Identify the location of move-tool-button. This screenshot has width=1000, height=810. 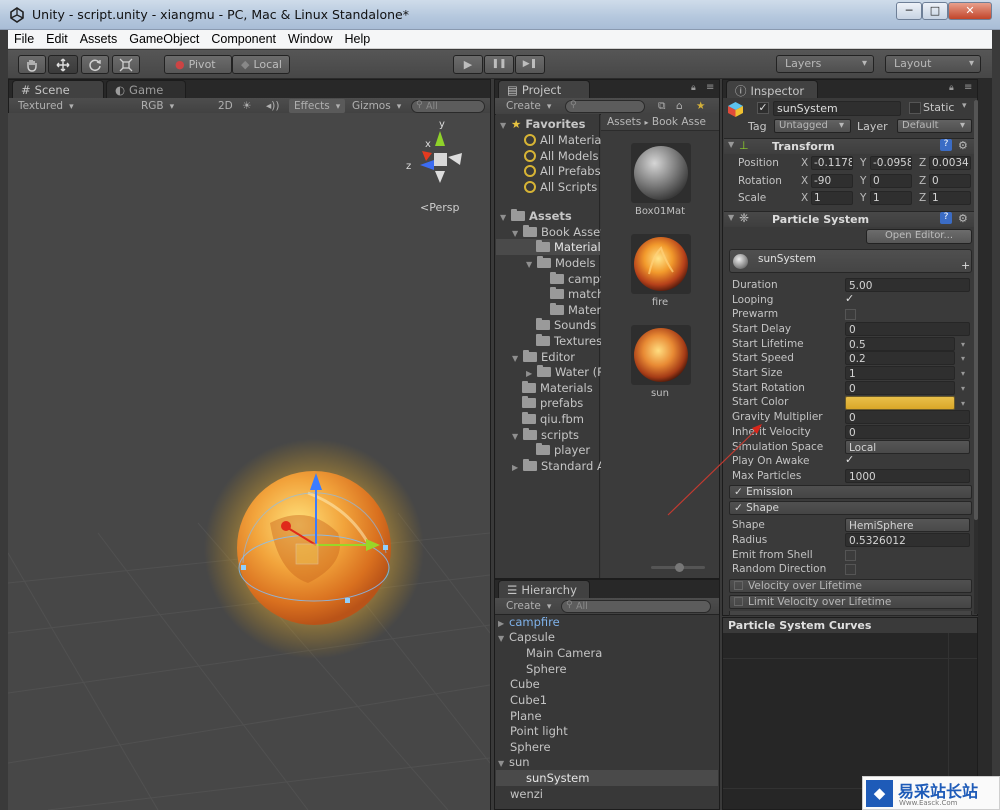
(63, 64).